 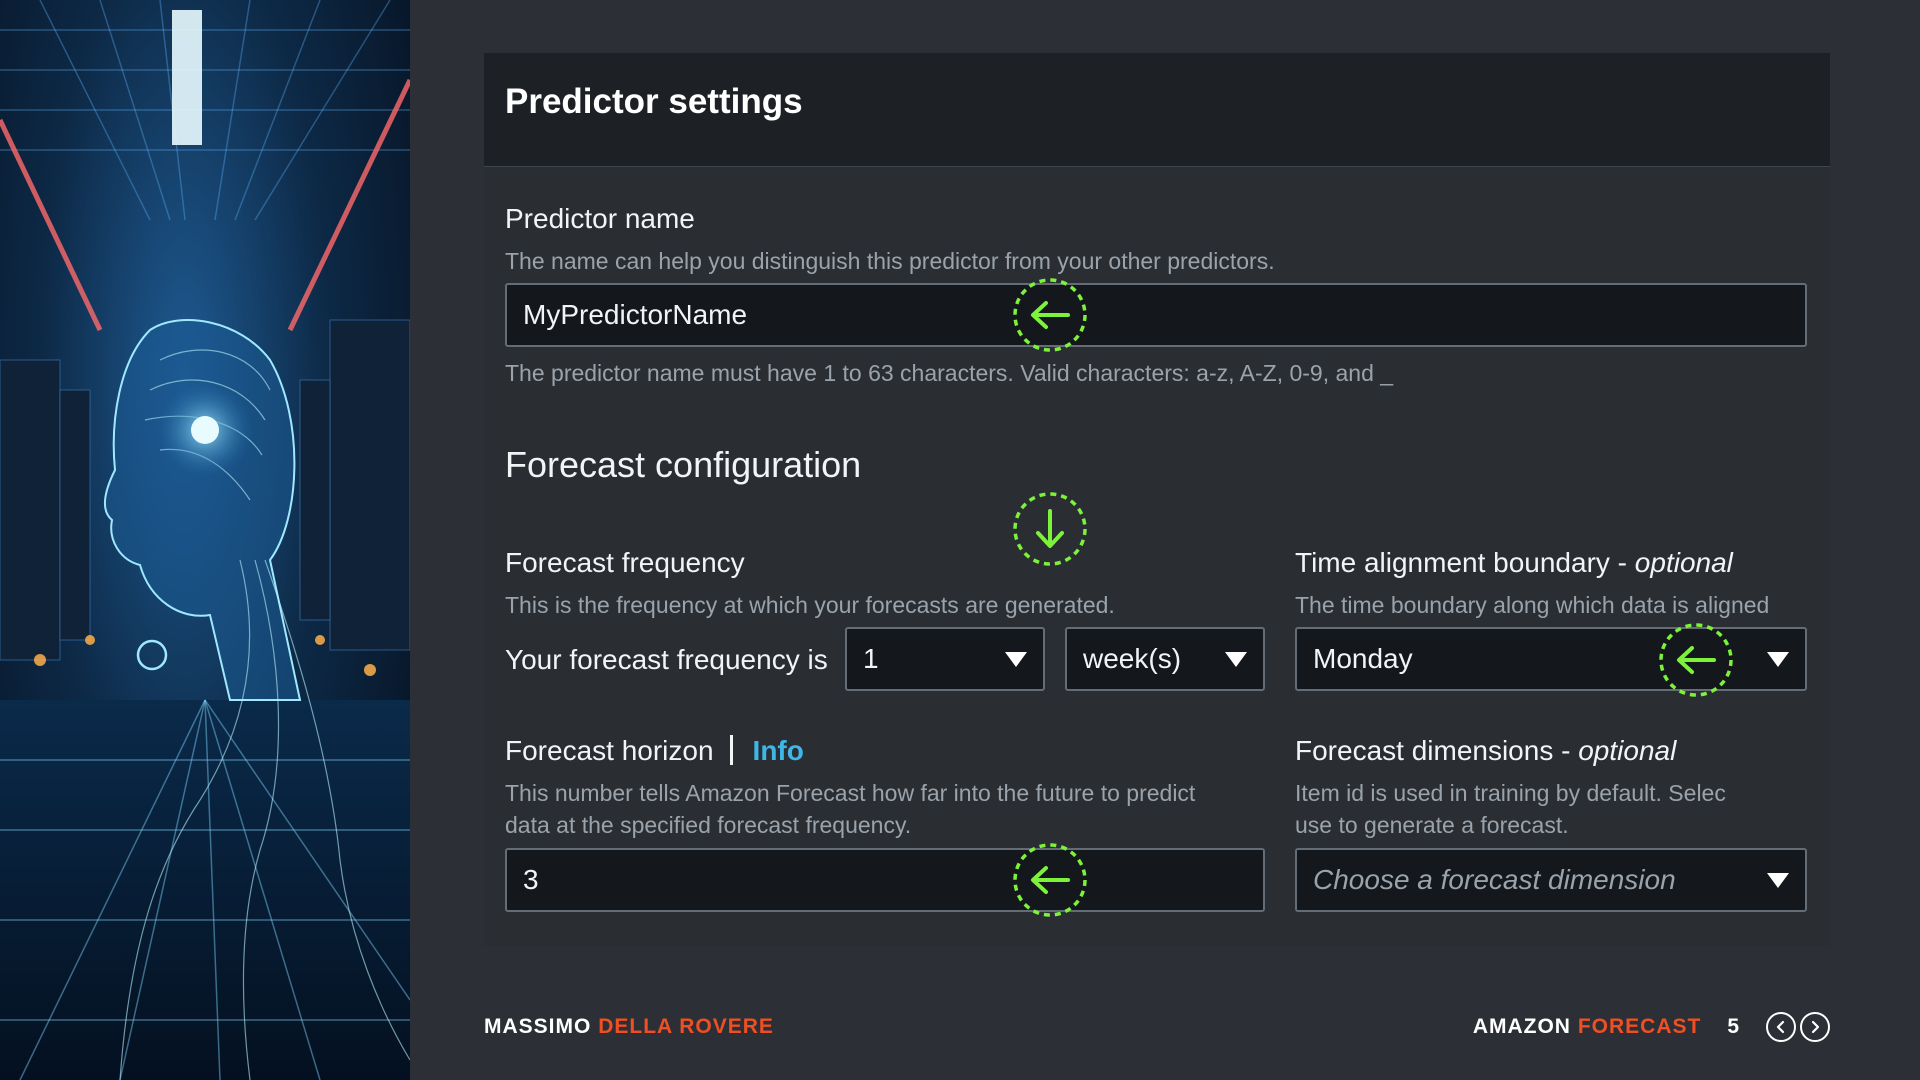 What do you see at coordinates (1132, 658) in the screenshot?
I see `frequency-unit-value: week(s)` at bounding box center [1132, 658].